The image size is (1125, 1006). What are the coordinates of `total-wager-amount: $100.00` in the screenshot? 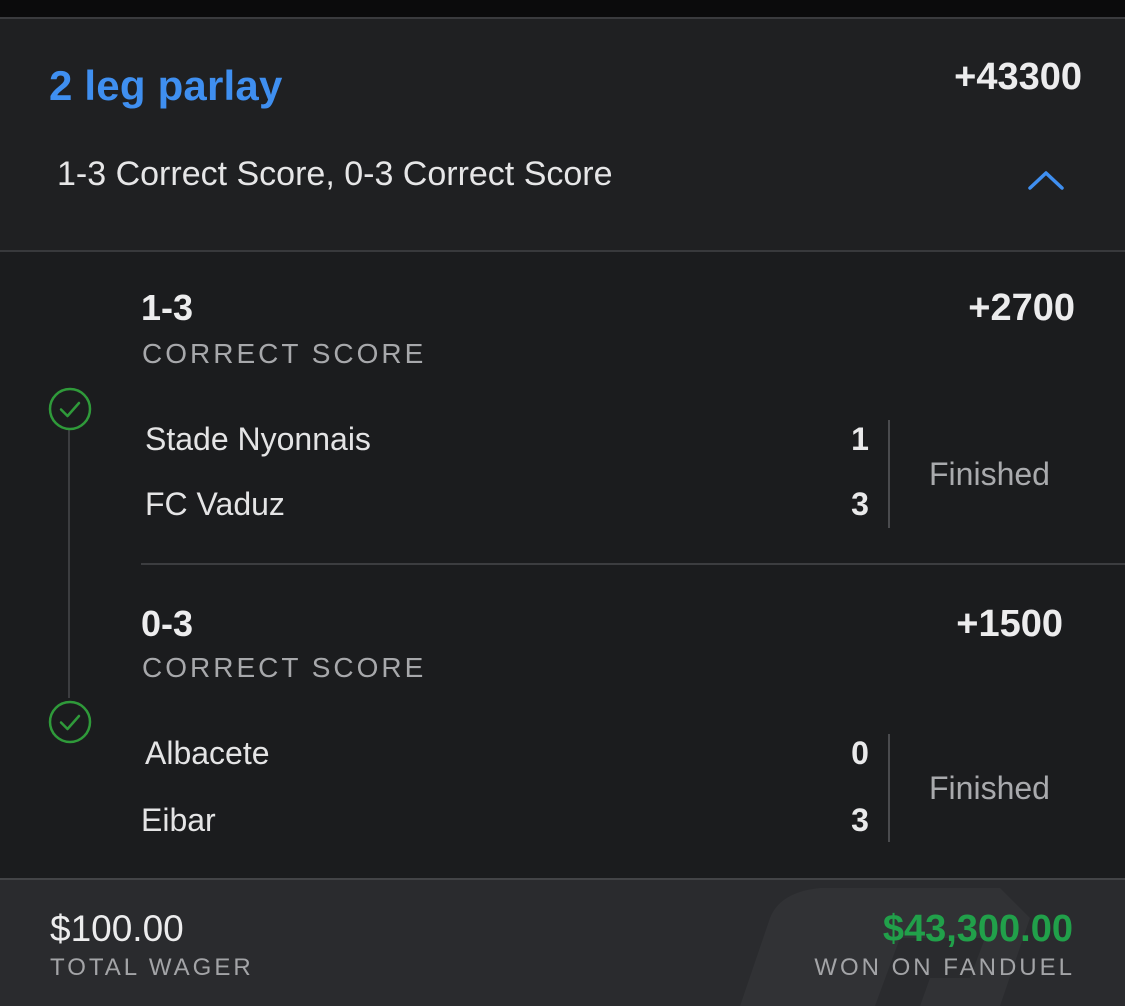 It's located at (117, 928).